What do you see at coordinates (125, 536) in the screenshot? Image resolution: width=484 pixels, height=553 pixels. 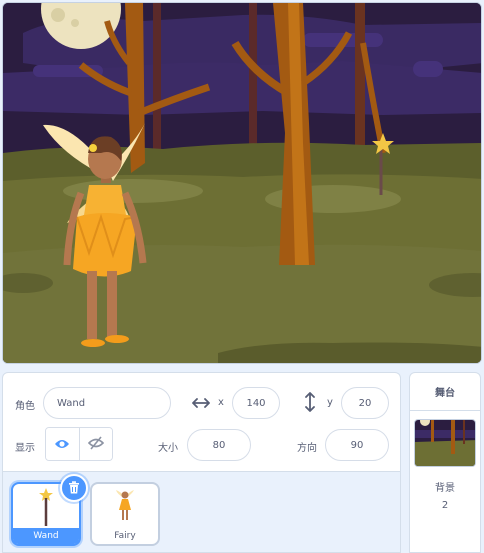 I see `sprite-tile-label: Fairy` at bounding box center [125, 536].